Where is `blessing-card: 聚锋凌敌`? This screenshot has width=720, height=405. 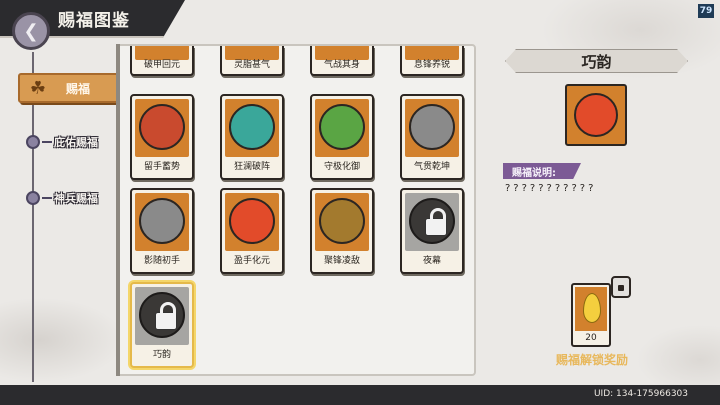 blessing-card: 聚锋凌敌 is located at coordinates (342, 231).